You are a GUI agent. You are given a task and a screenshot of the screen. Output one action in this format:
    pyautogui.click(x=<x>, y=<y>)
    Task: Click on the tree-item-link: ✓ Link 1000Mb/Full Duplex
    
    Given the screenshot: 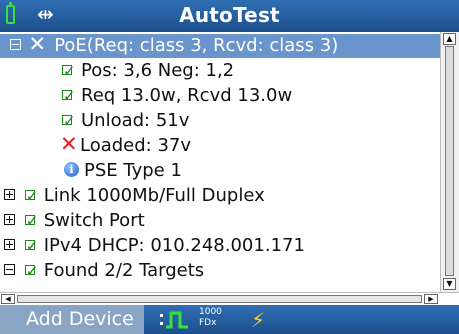 What is the action you would take?
    pyautogui.click(x=134, y=196)
    